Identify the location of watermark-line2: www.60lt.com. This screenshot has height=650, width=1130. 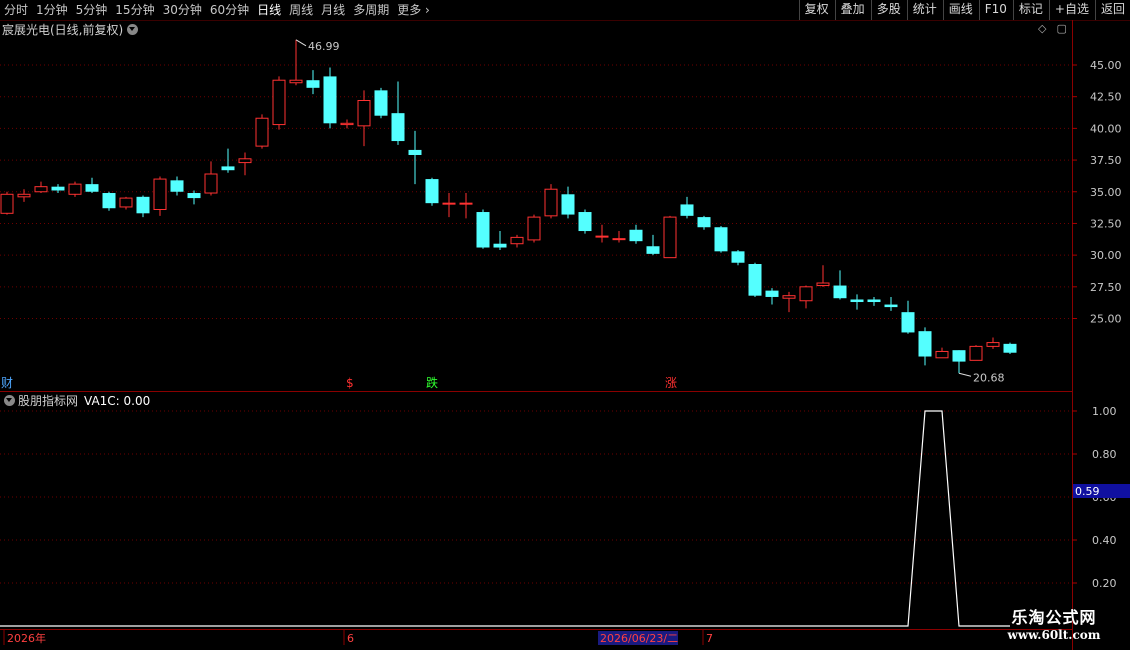
(1054, 635).